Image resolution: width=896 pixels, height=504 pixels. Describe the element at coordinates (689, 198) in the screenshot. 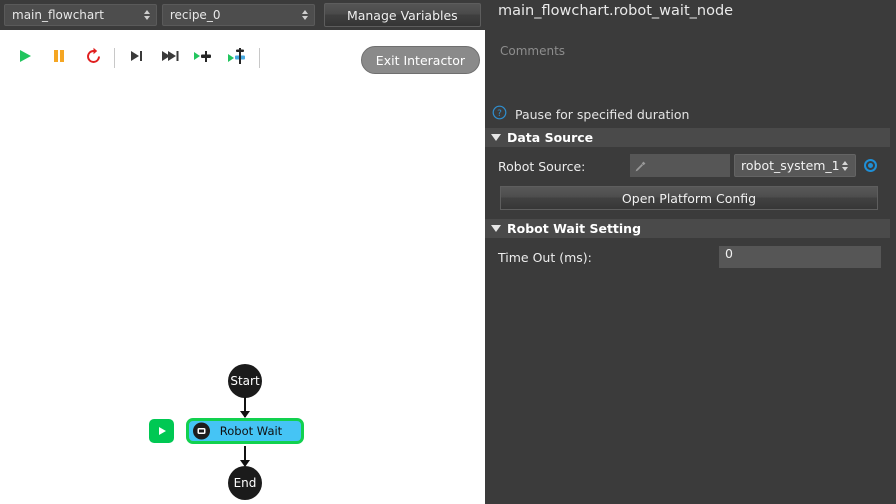

I see `open-platform-config-button: Open Platform Config` at that location.